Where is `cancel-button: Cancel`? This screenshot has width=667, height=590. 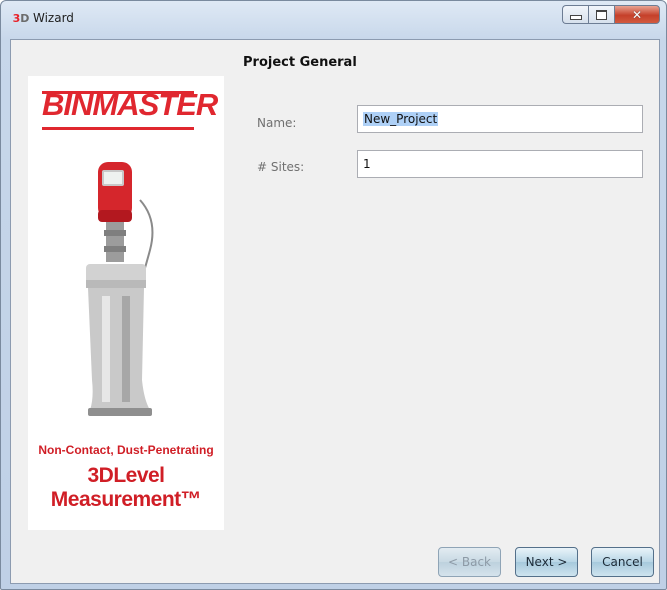
cancel-button: Cancel is located at coordinates (622, 562).